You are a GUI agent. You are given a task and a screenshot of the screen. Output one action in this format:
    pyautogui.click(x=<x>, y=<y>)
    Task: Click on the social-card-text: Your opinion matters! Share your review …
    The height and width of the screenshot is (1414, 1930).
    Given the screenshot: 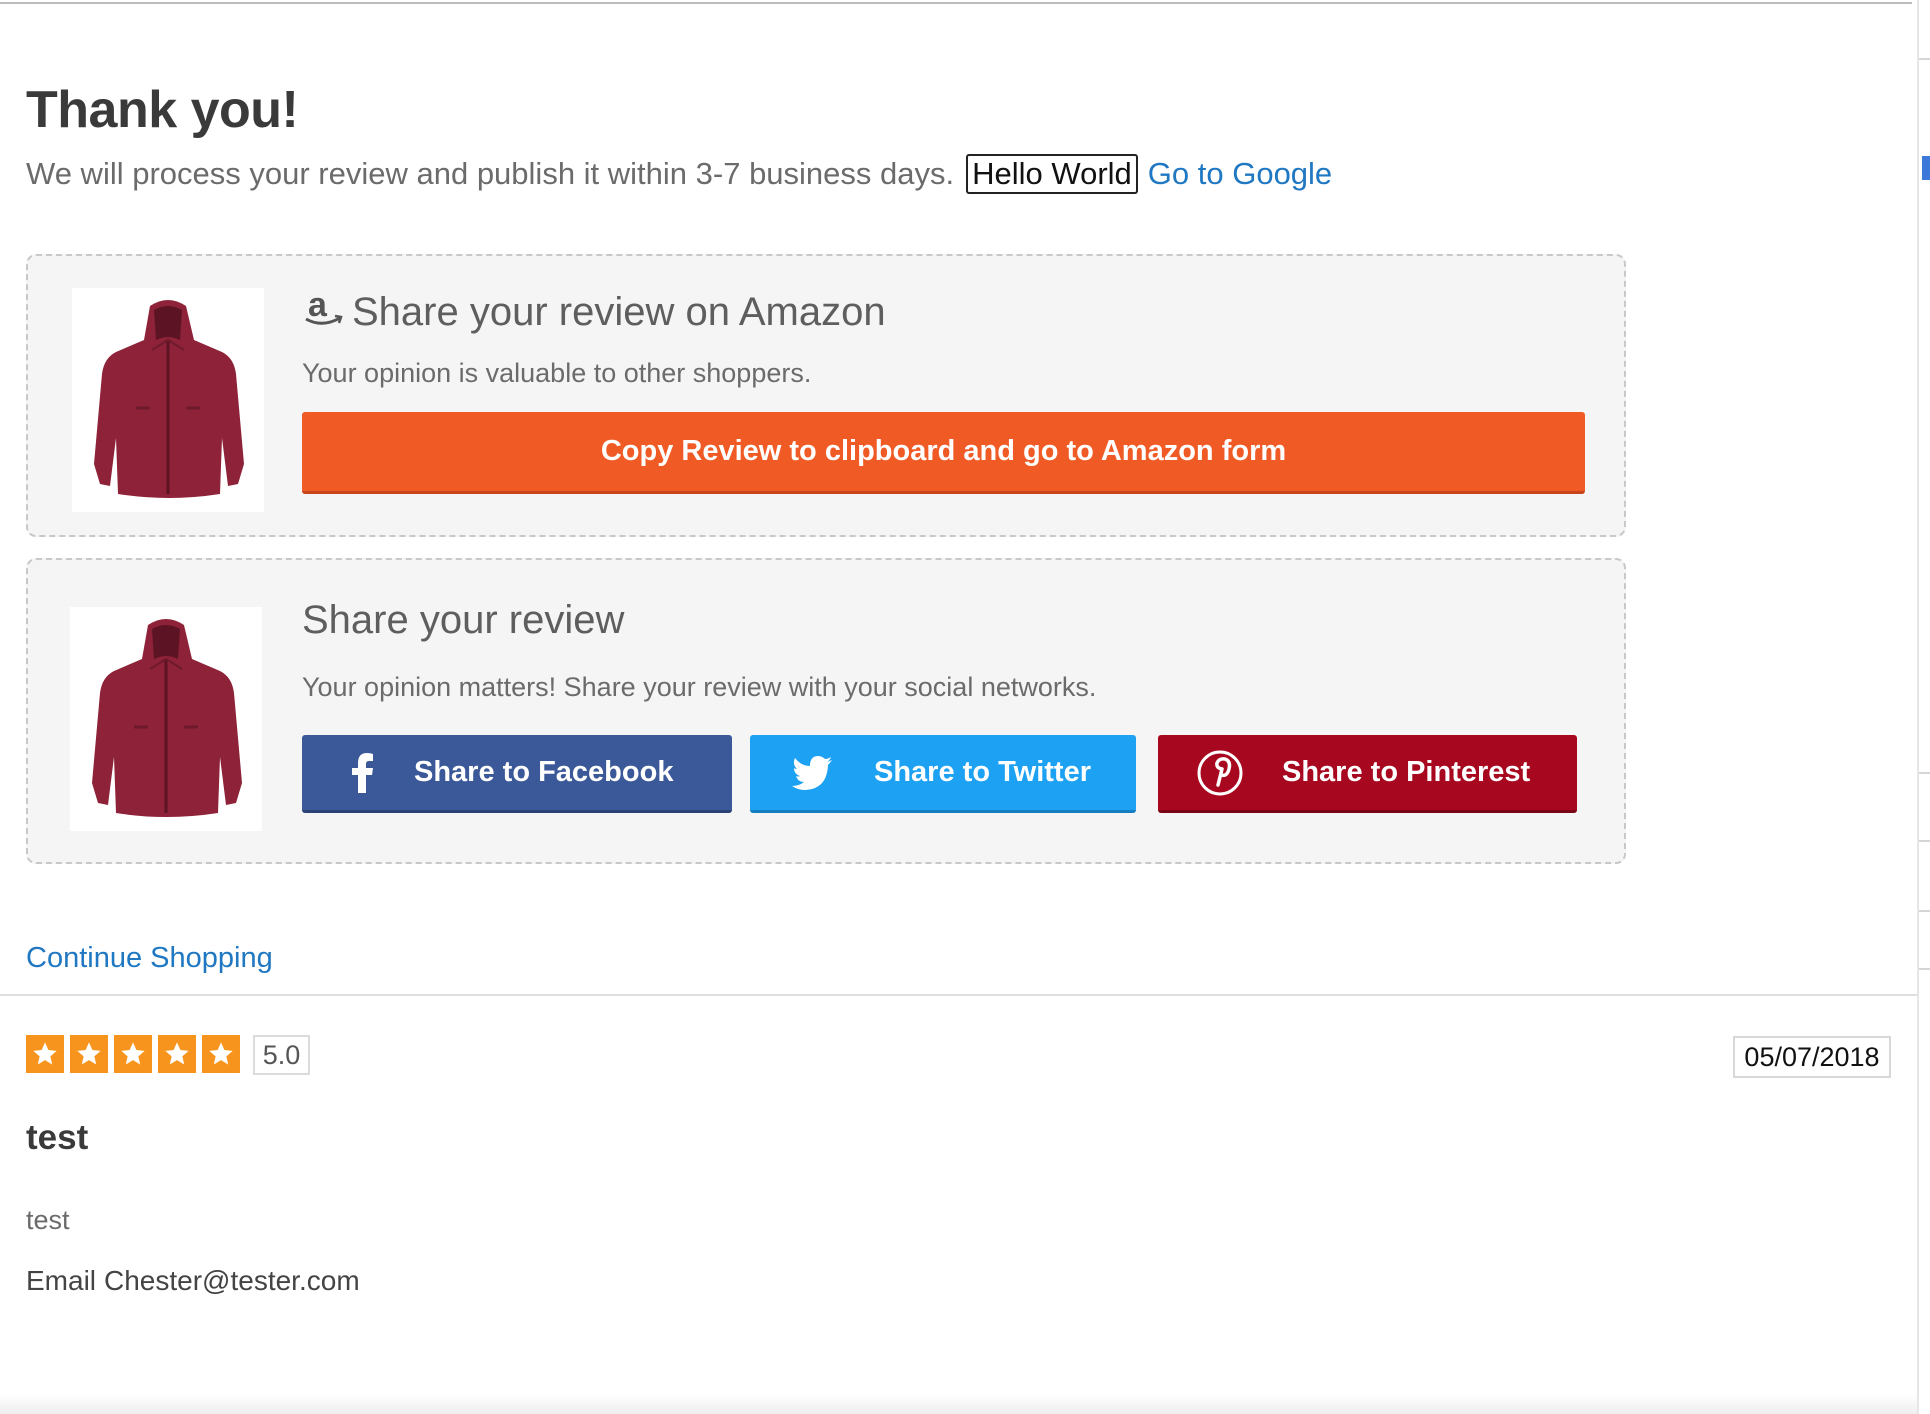 What is the action you would take?
    pyautogui.click(x=699, y=687)
    